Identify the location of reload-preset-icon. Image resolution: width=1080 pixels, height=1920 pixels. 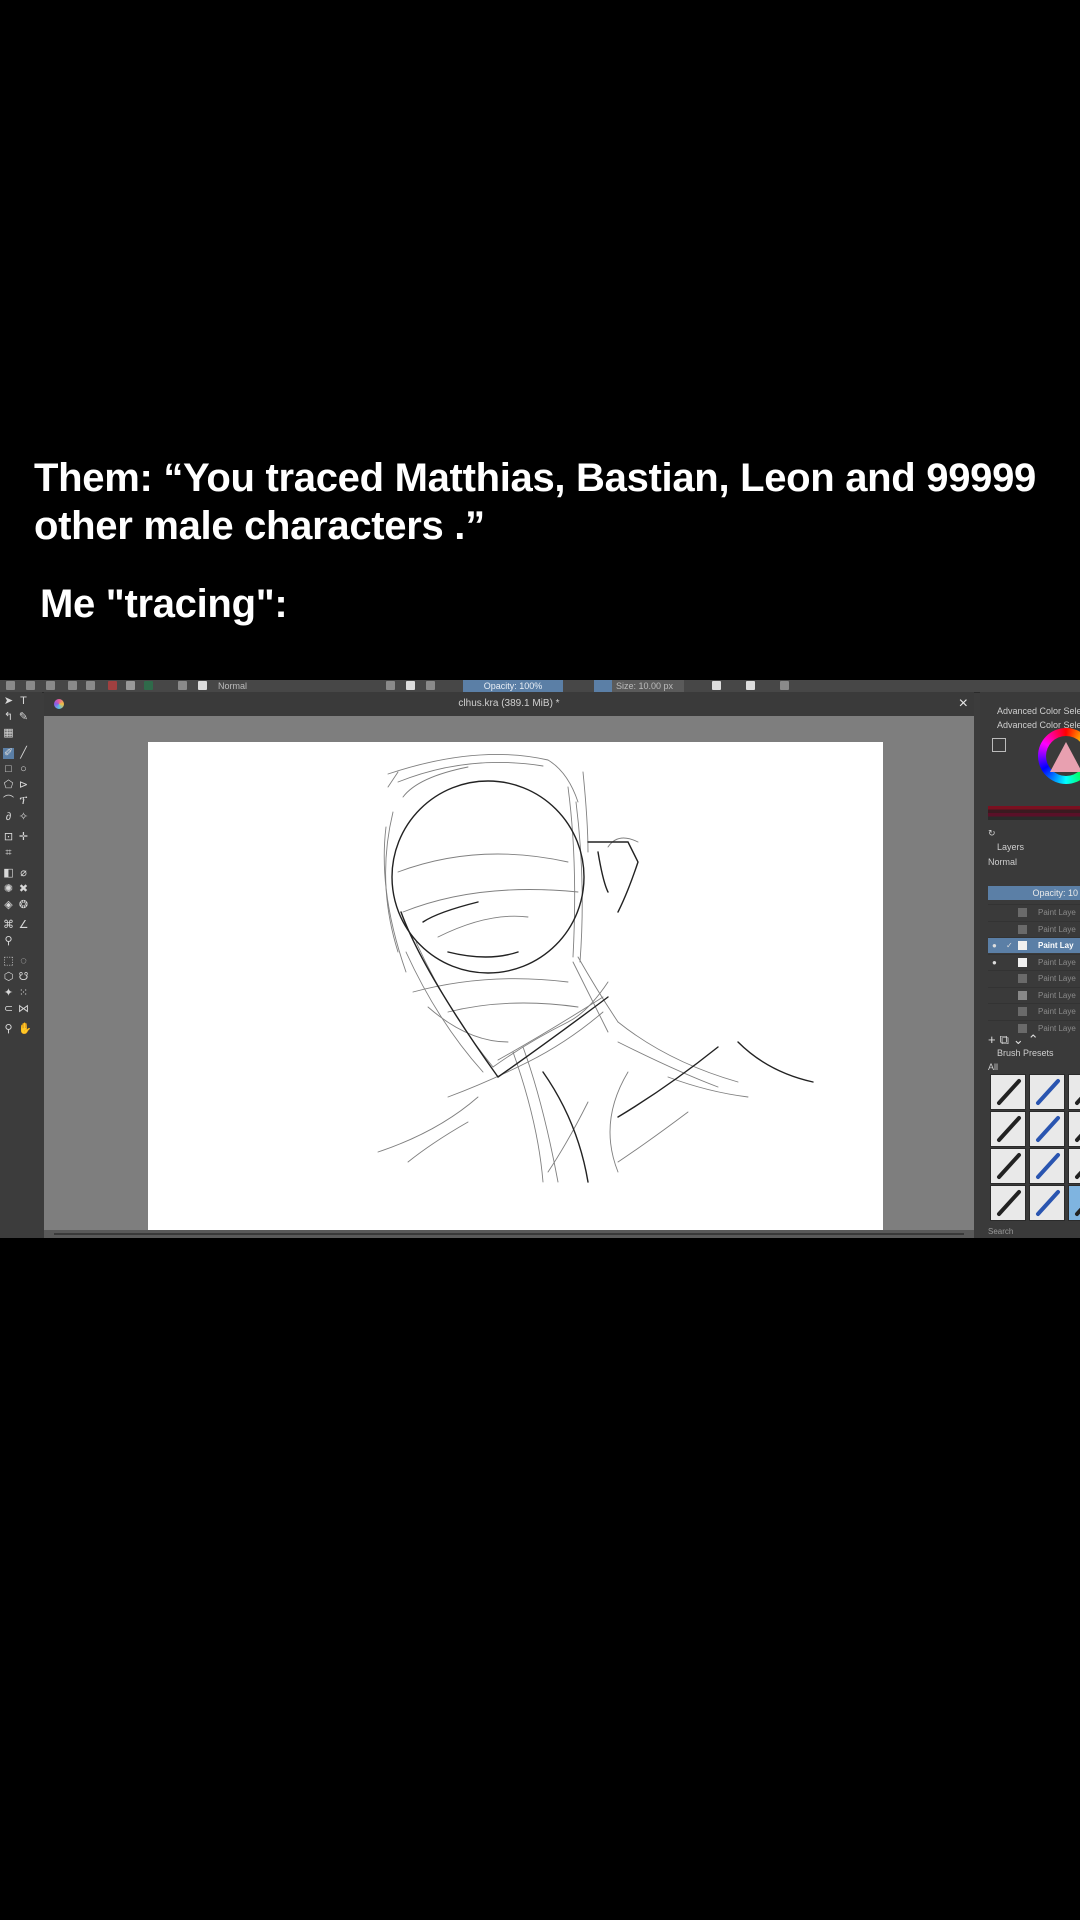
(430, 685).